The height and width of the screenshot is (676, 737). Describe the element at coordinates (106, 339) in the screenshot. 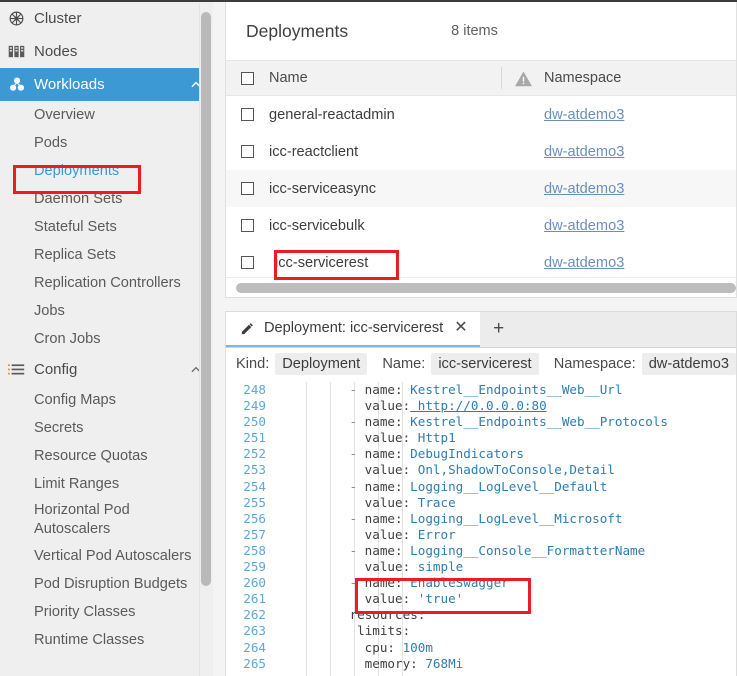

I see `sidebar-item-cron-jobs: Cron Jobs` at that location.